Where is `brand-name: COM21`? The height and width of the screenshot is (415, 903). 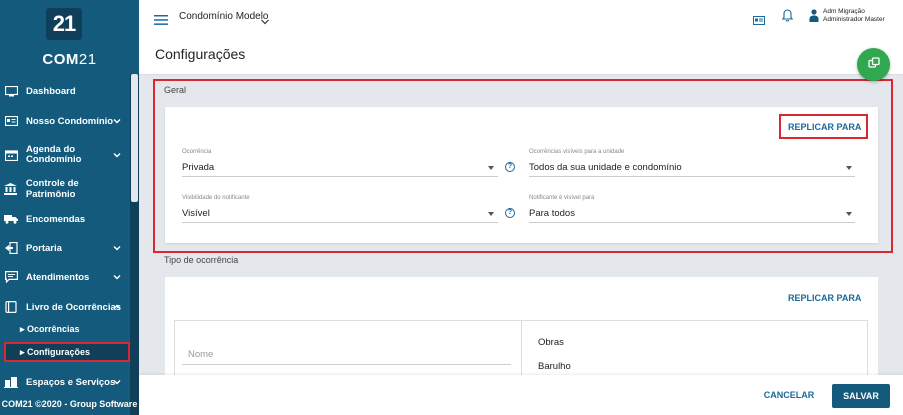
brand-name: COM21 is located at coordinates (69, 59).